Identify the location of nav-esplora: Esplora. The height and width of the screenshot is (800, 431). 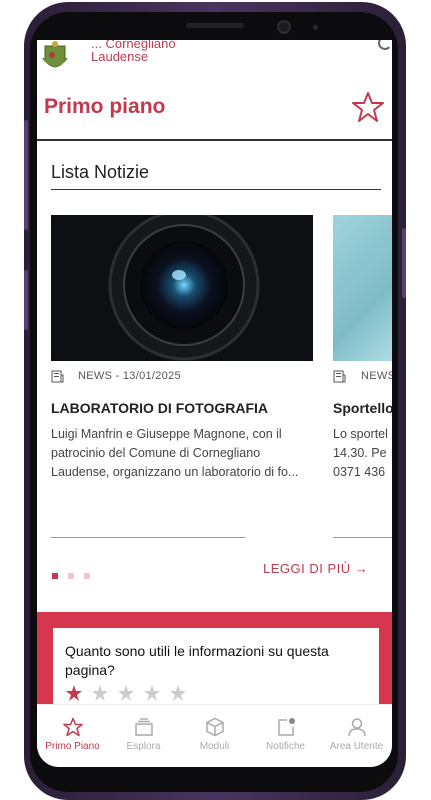
(143, 736).